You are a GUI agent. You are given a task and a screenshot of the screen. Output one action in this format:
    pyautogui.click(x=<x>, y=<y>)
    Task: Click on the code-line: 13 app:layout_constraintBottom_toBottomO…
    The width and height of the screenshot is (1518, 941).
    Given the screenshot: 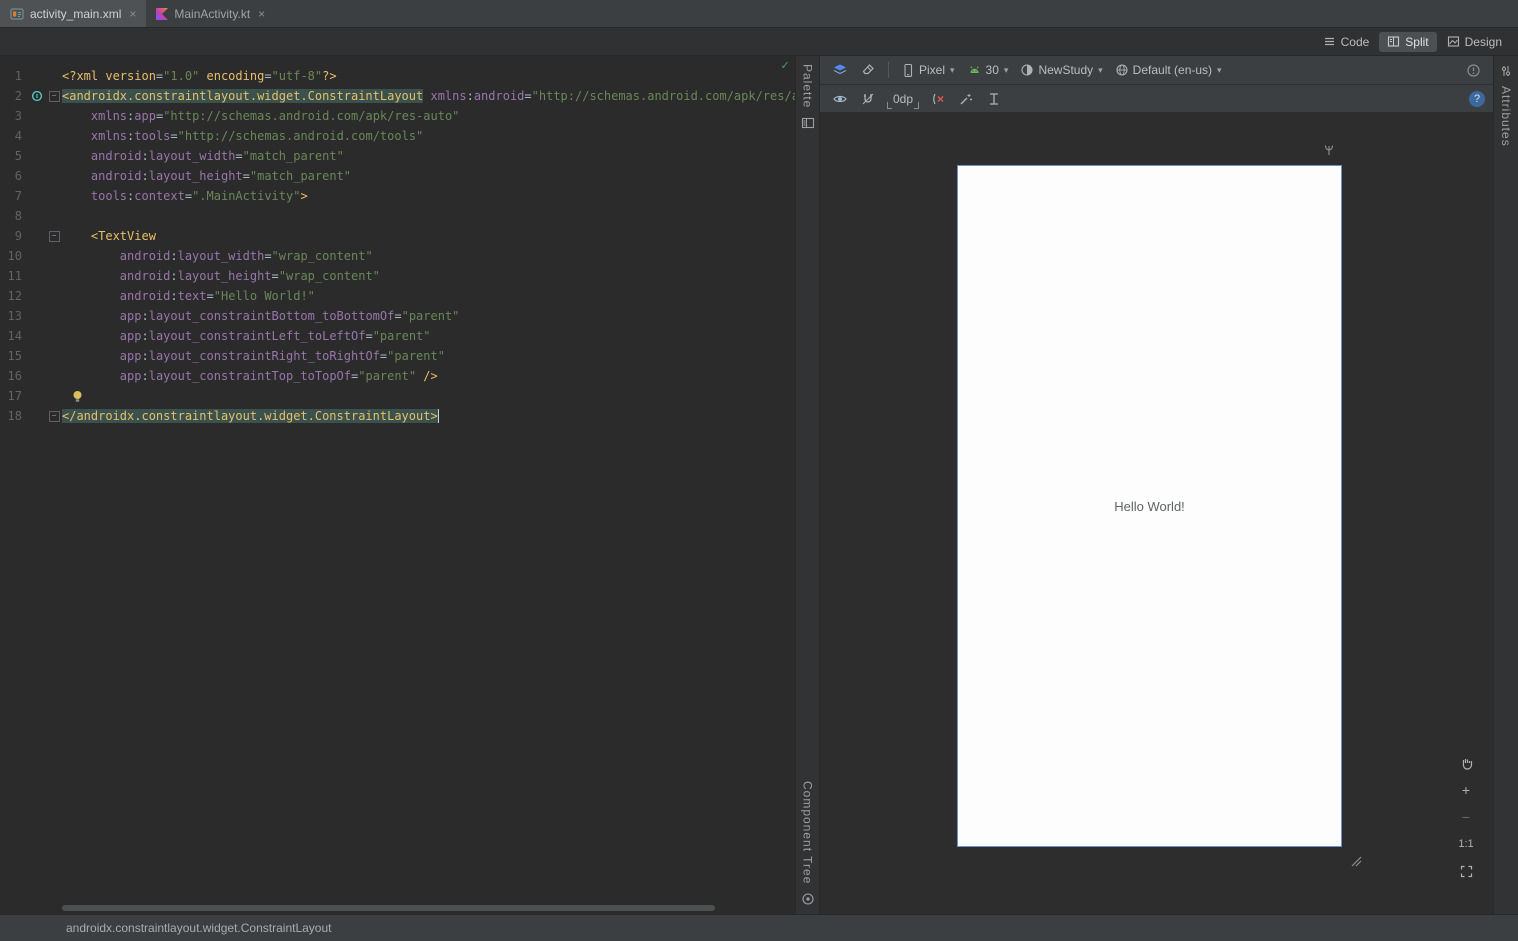 What is the action you would take?
    pyautogui.click(x=397, y=316)
    